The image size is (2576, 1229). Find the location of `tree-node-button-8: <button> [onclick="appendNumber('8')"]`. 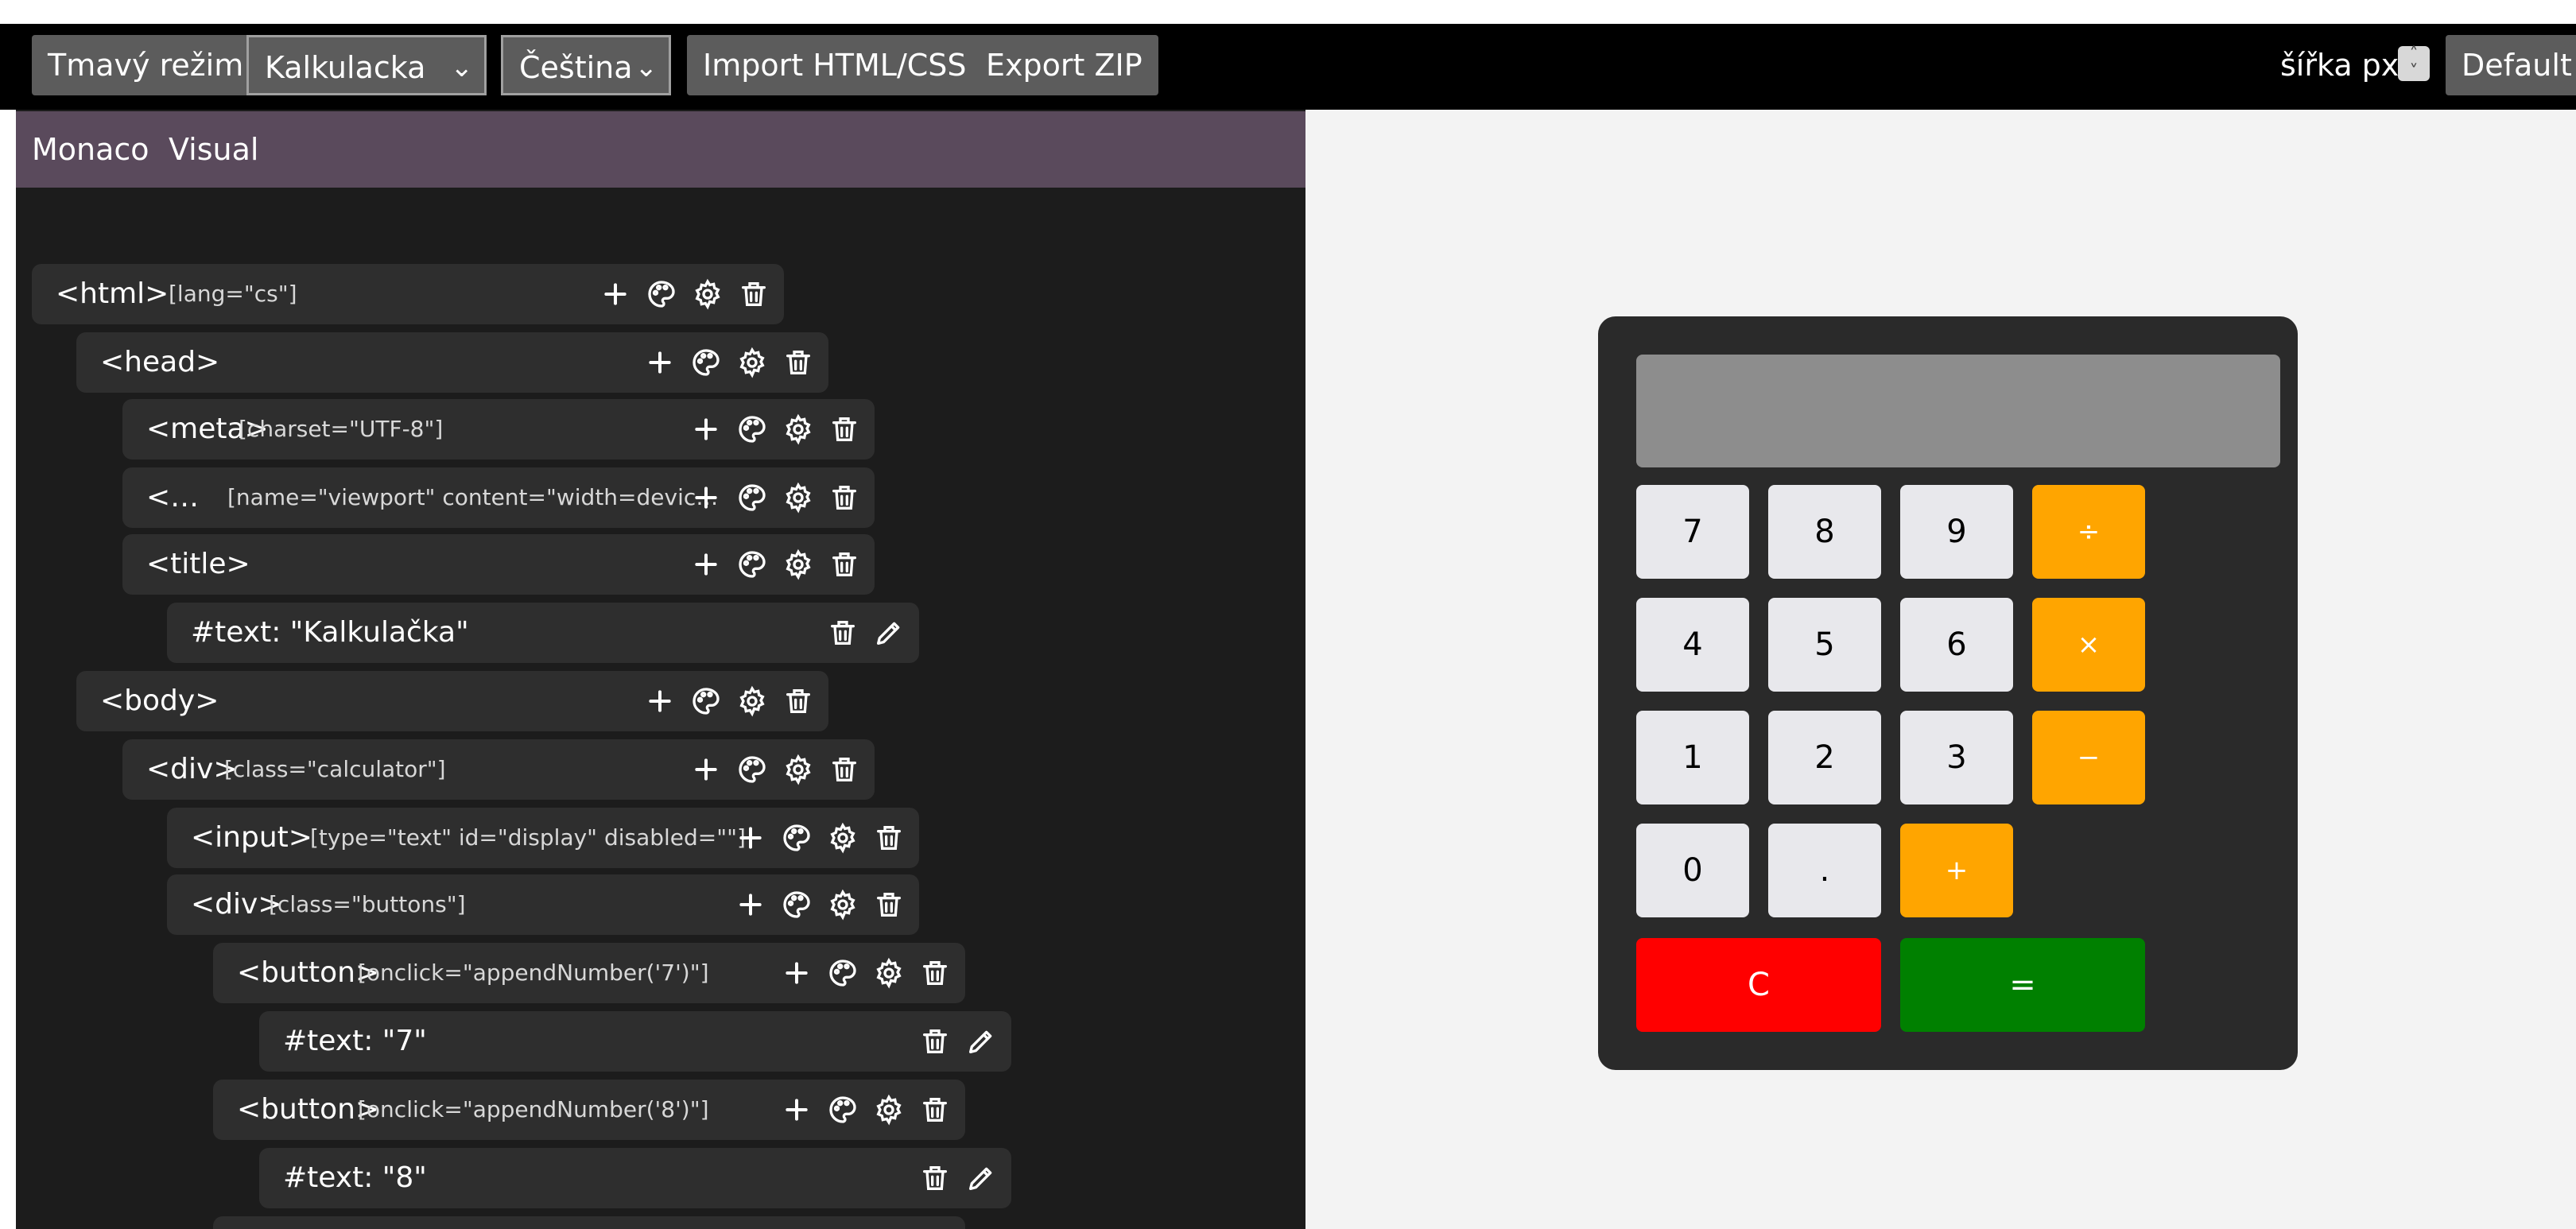

tree-node-button-8: <button> [onclick="appendNumber('8')"] is located at coordinates (589, 1110).